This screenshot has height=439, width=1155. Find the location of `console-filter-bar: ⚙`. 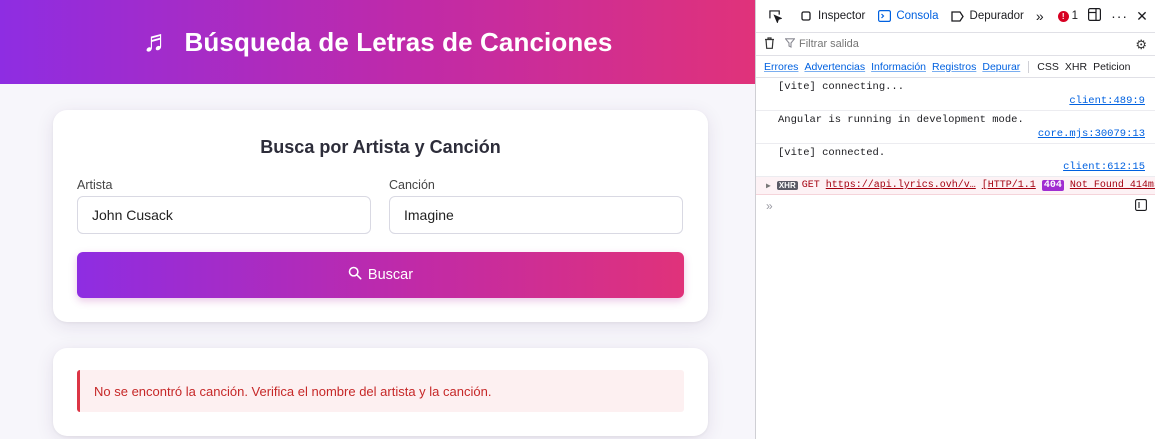

console-filter-bar: ⚙ is located at coordinates (955, 44).